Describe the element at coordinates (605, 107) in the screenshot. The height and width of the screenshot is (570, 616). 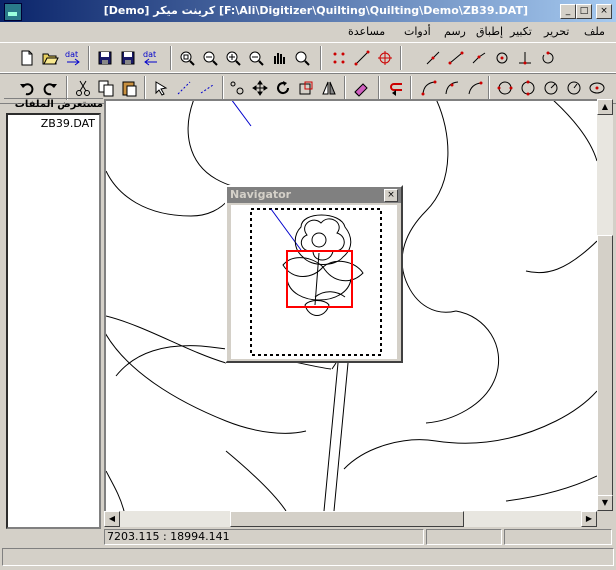
I see `scroll-up-button: ▲` at that location.